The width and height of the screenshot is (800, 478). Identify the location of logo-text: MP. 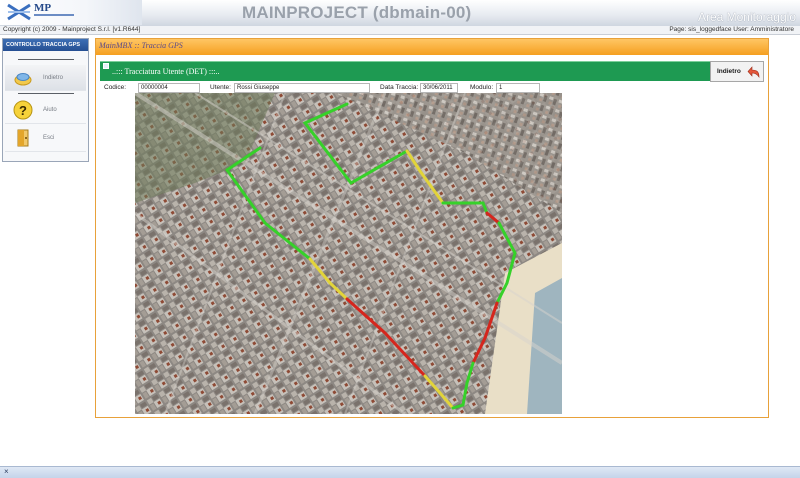
(43, 8).